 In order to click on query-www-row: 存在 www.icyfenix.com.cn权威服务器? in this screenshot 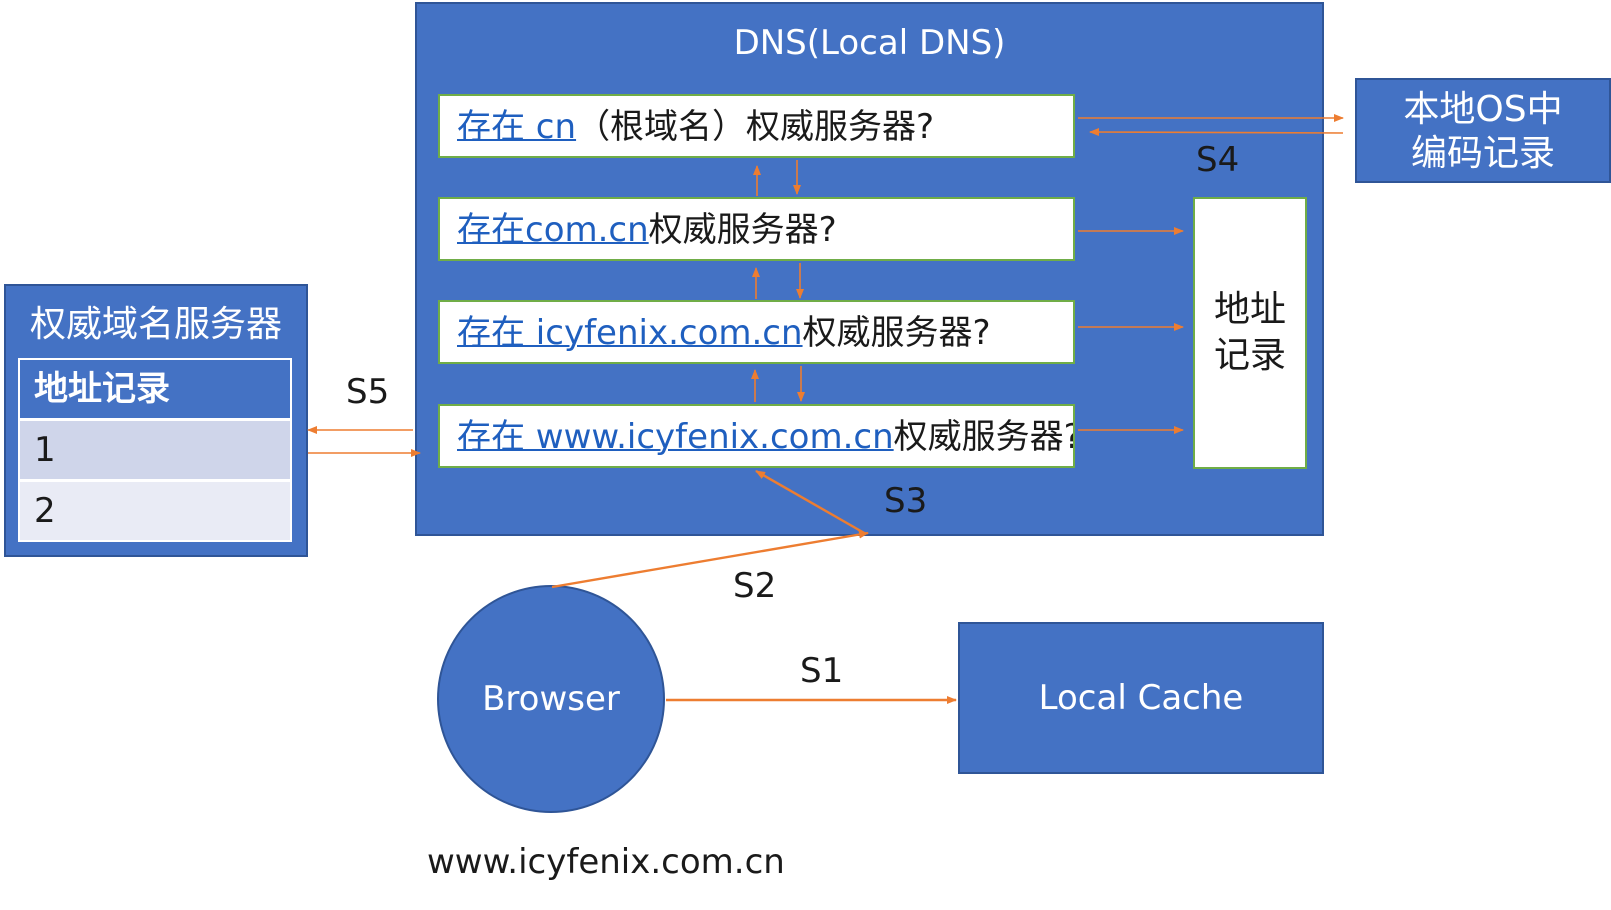, I will do `click(756, 436)`.